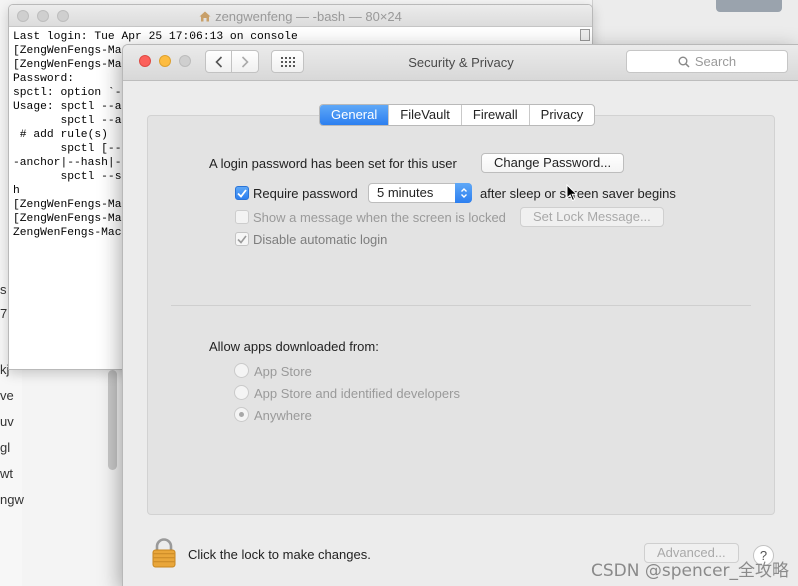 The width and height of the screenshot is (798, 586). Describe the element at coordinates (572, 193) in the screenshot. I see `mouse-cursor-icon` at that location.